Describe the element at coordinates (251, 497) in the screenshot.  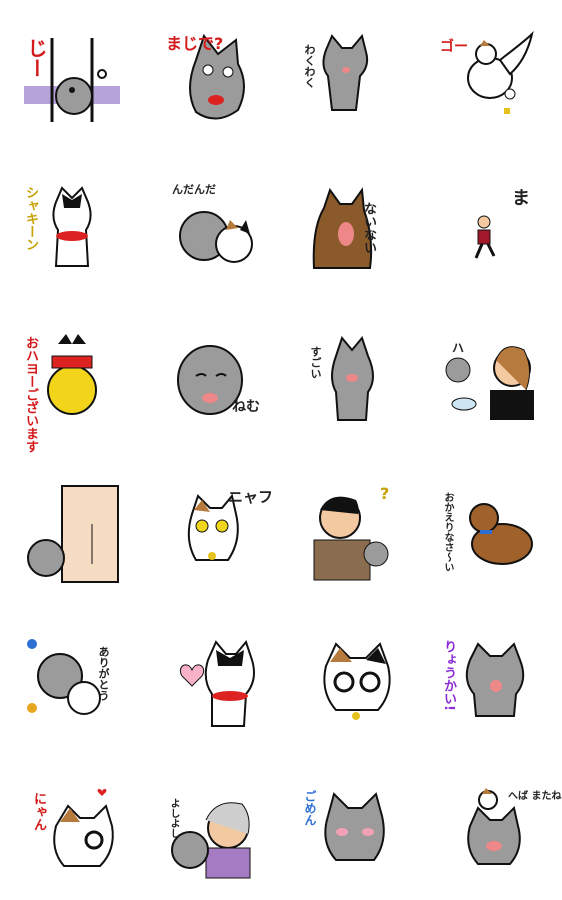
I see `sticker-caption: ニャフ` at that location.